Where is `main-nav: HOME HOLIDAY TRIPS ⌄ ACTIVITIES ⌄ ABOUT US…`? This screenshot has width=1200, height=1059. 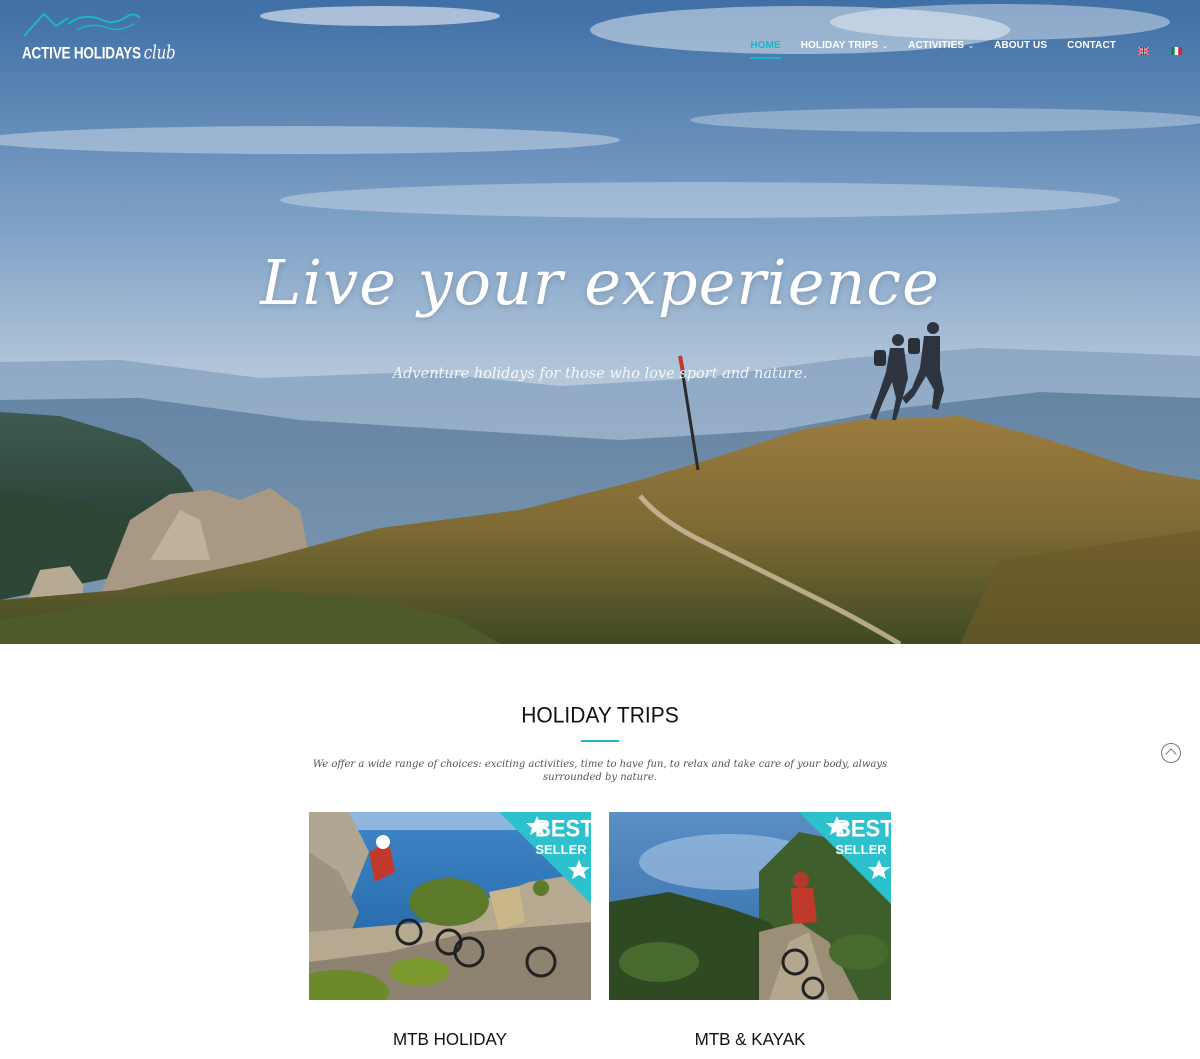
main-nav: HOME HOLIDAY TRIPS ⌄ ACTIVITIES ⌄ ABOUT US… is located at coordinates (956, 51).